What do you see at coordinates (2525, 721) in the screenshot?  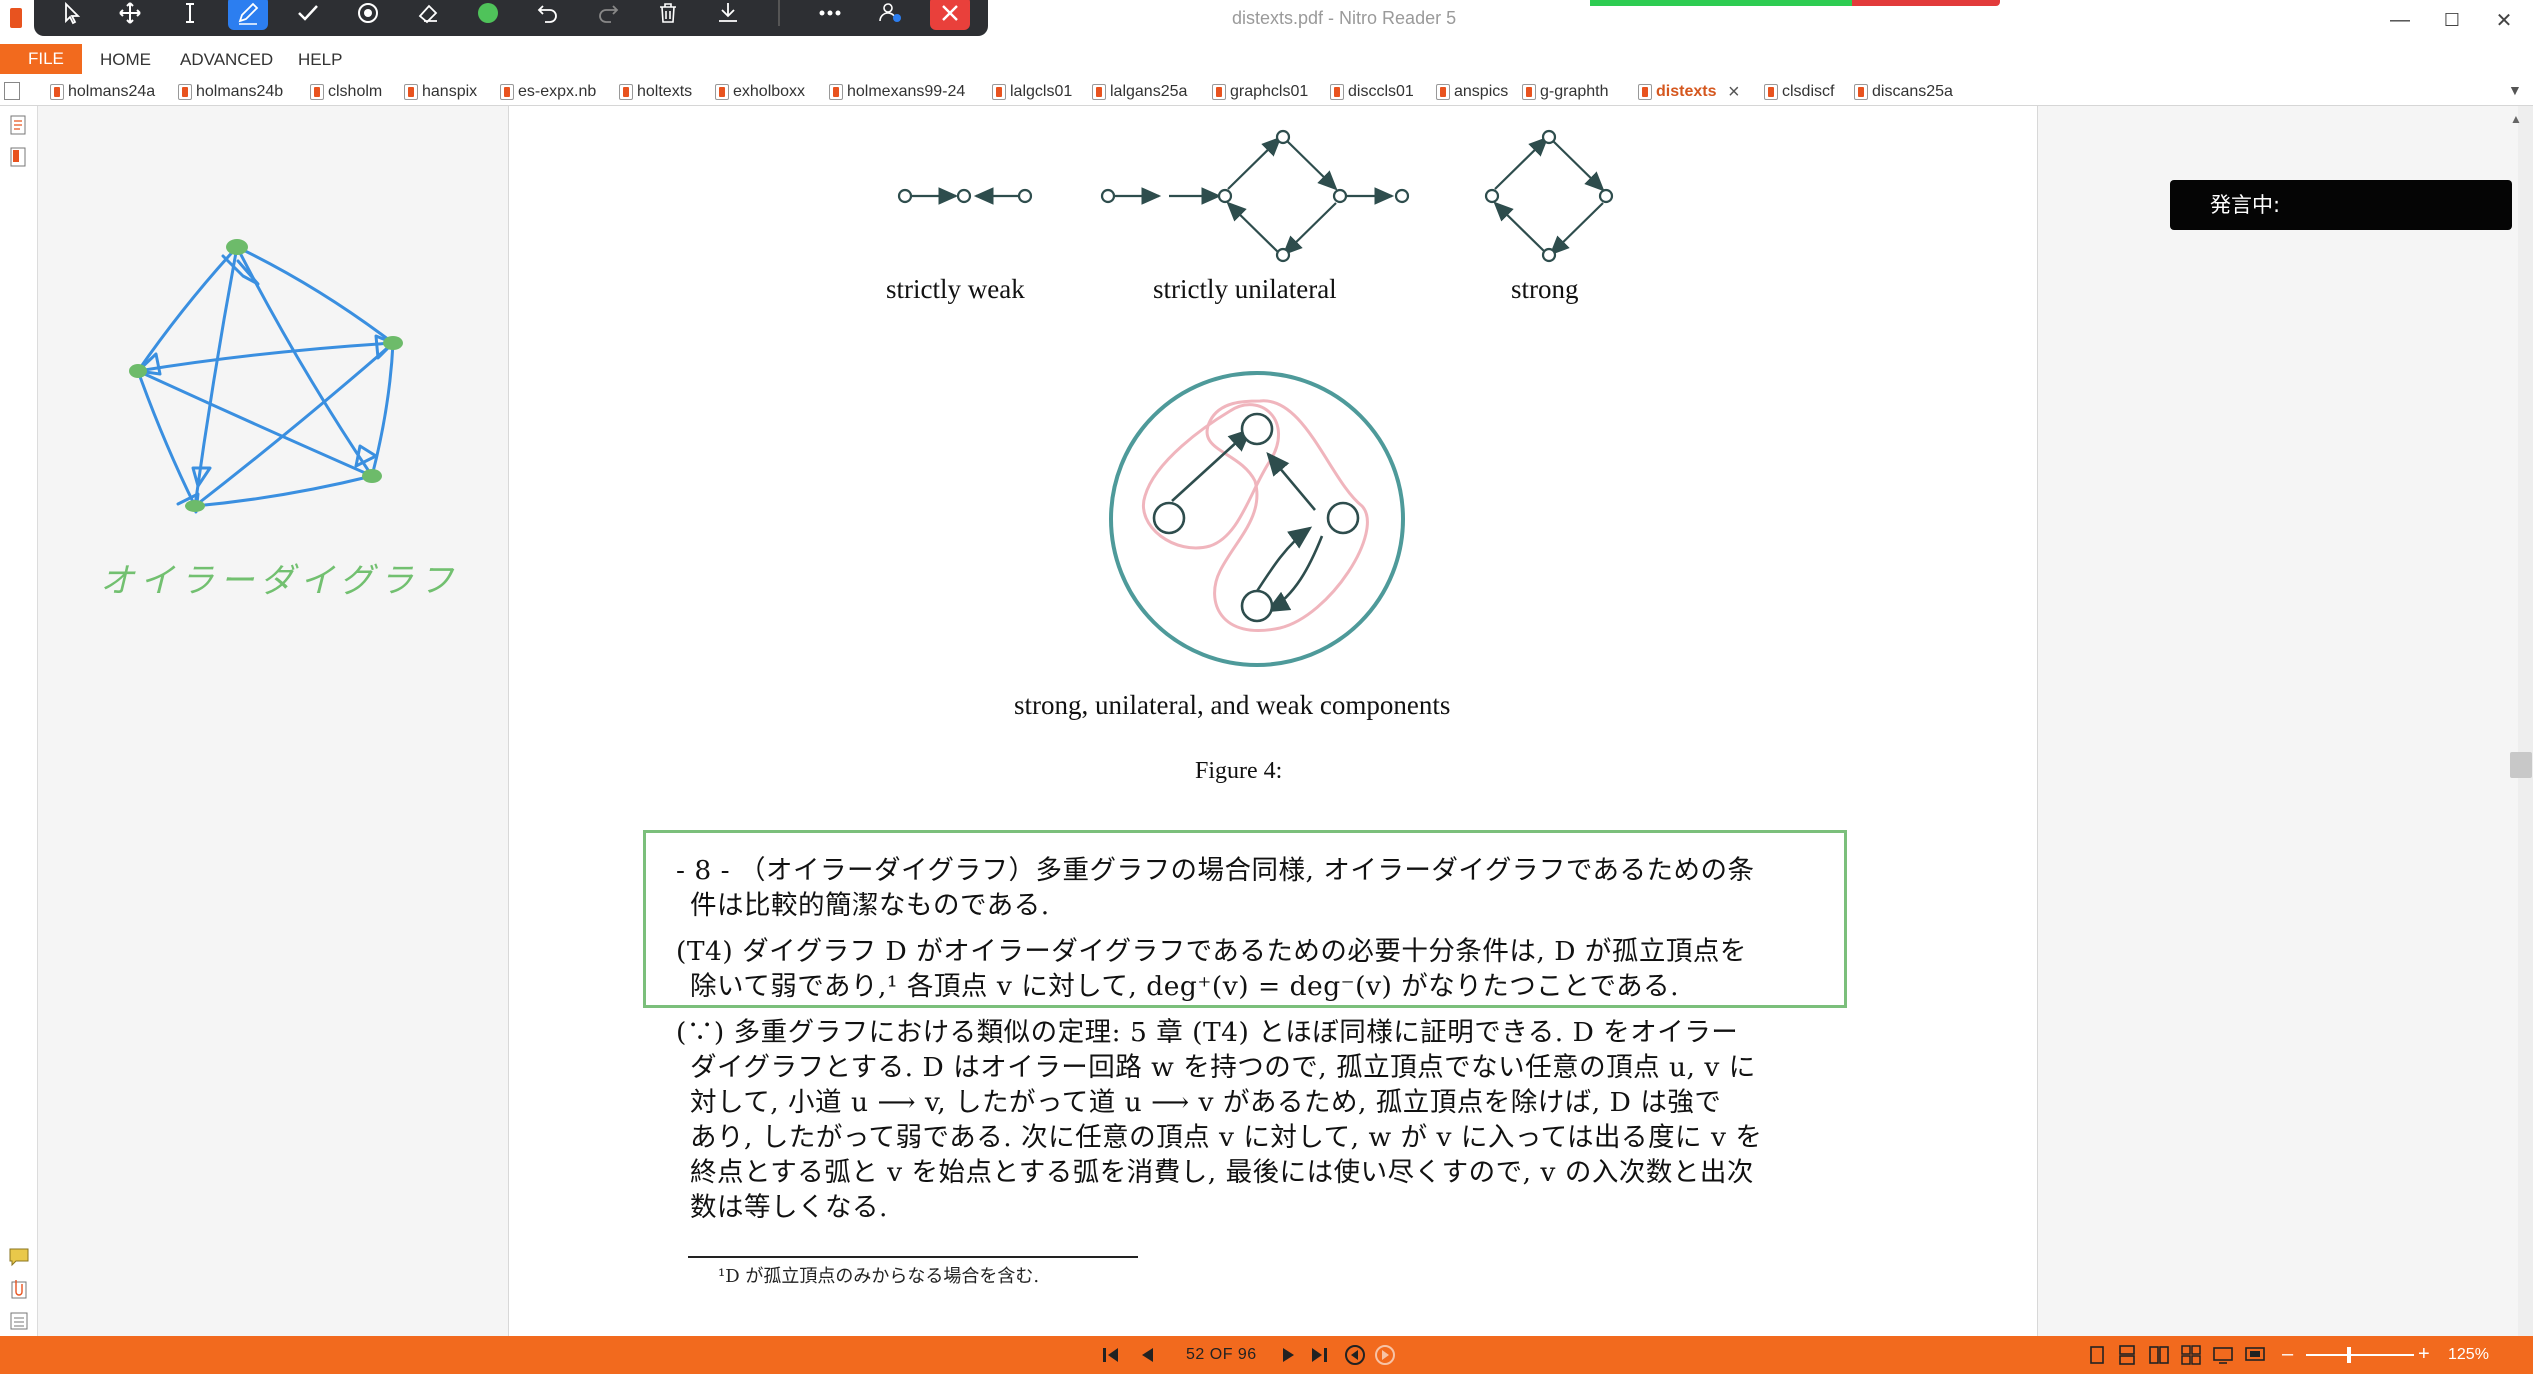 I see `vertical-scrollbar` at bounding box center [2525, 721].